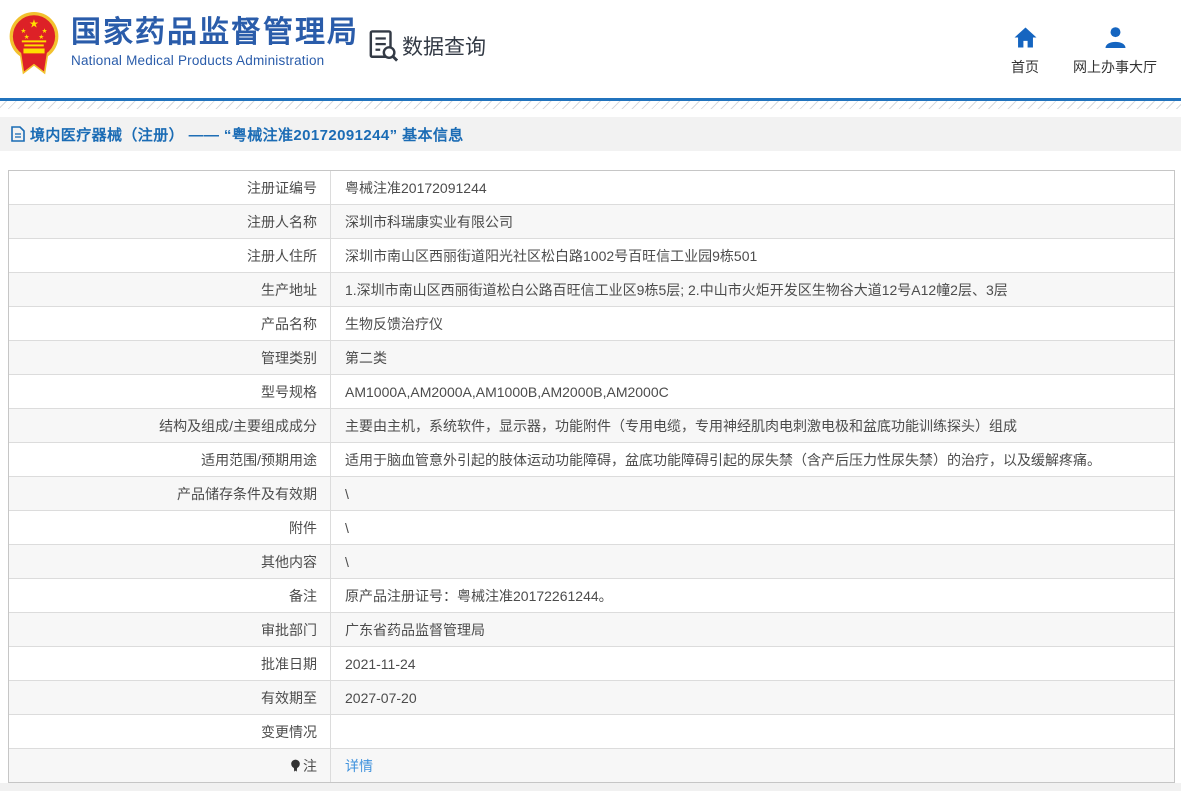  Describe the element at coordinates (282, 221) in the screenshot. I see `row-label-text: 注册人名称` at that location.